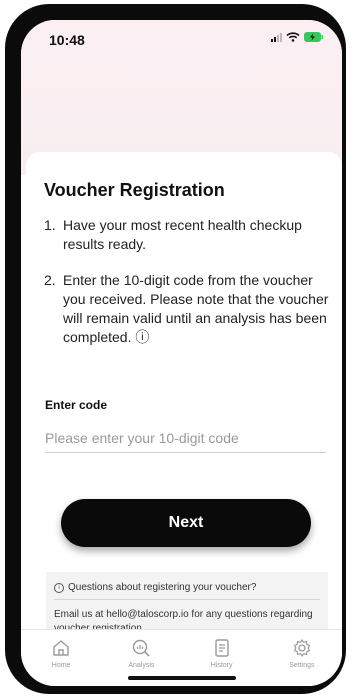  Describe the element at coordinates (61, 658) in the screenshot. I see `tab-home: Home` at that location.